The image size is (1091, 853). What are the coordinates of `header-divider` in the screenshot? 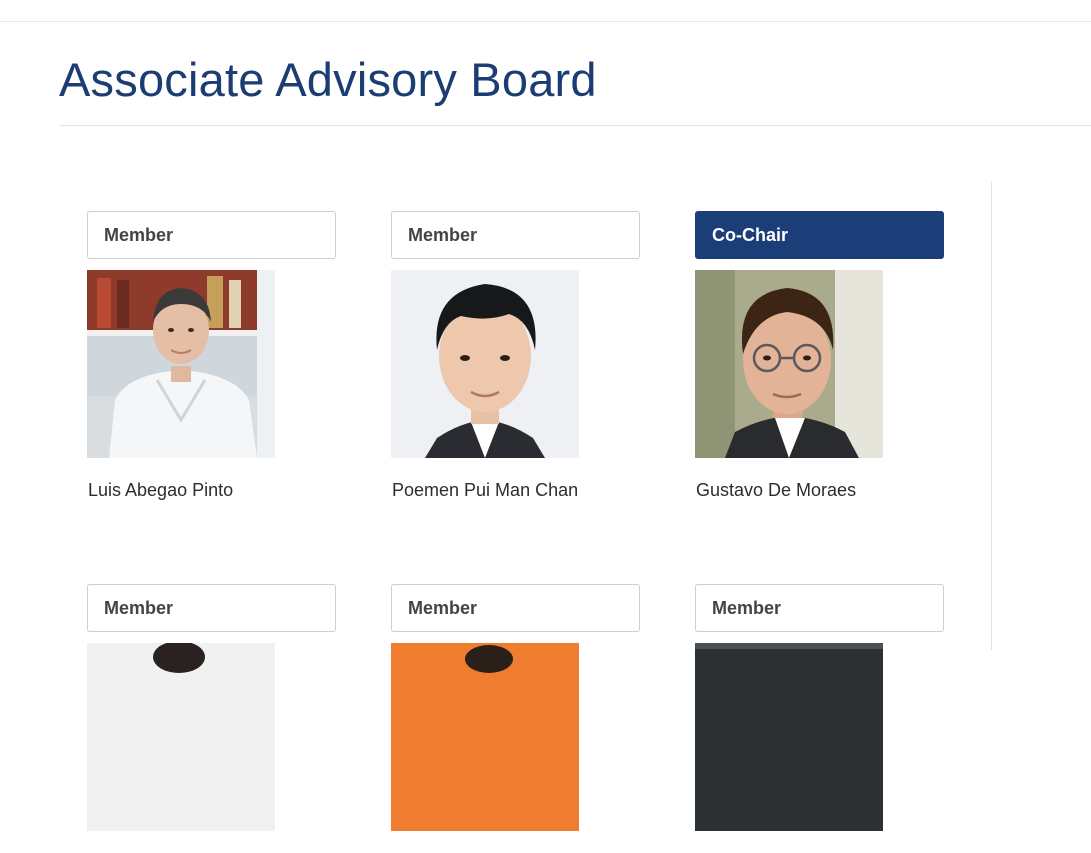 It's located at (545, 21).